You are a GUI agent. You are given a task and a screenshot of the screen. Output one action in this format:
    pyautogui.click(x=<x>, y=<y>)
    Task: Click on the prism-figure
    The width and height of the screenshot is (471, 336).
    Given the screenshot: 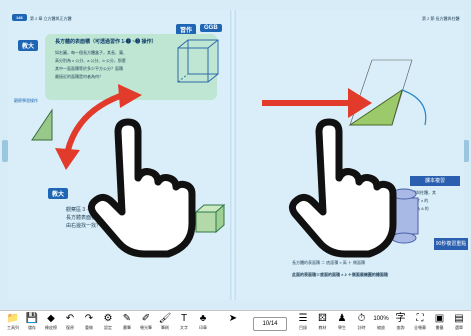 What is the action you would take?
    pyautogui.click(x=387, y=92)
    